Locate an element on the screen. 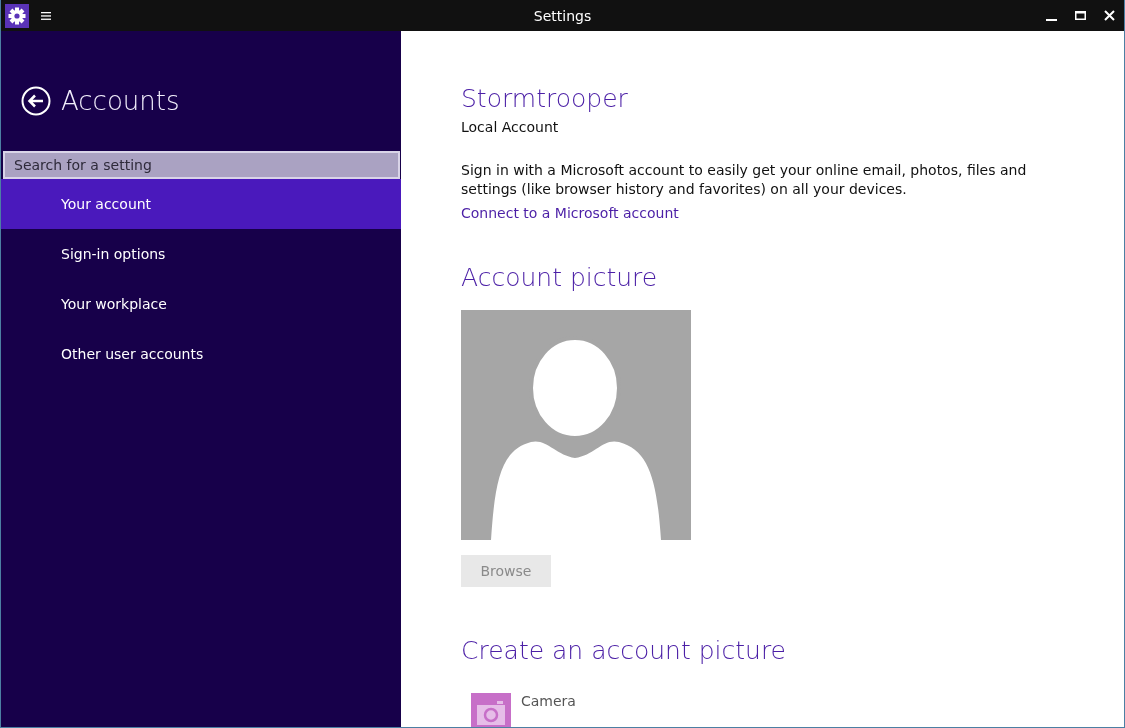 This screenshot has width=1125, height=728. page-title: Accounts is located at coordinates (120, 101).